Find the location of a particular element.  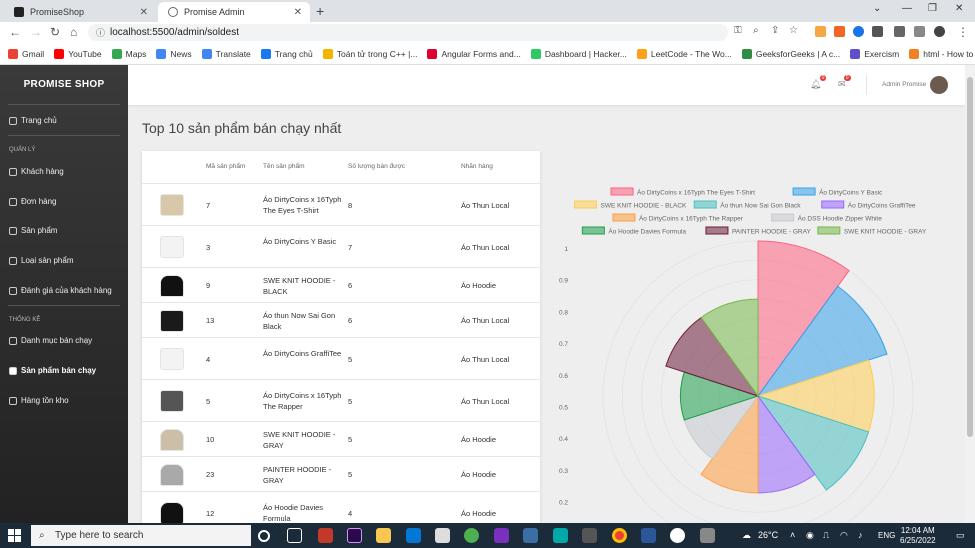

forward-arrow-icon: → is located at coordinates (36, 32).